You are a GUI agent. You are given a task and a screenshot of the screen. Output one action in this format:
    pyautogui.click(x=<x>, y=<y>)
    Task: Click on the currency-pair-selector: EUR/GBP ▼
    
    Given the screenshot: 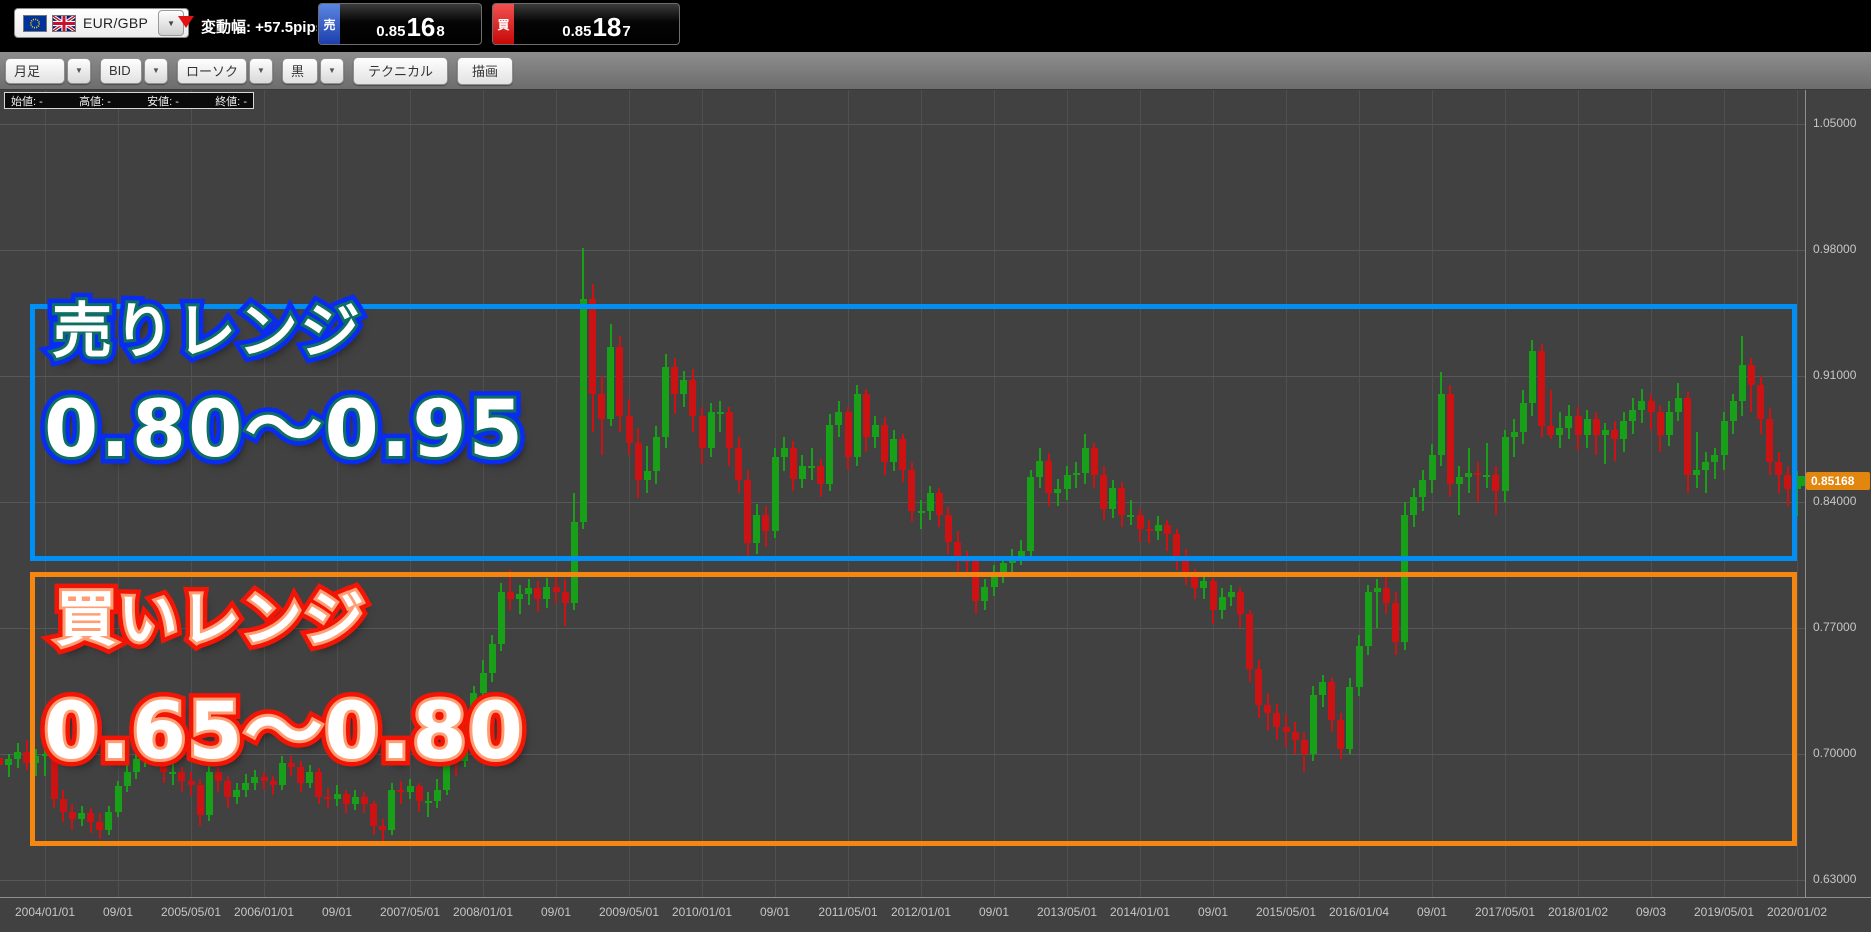 What is the action you would take?
    pyautogui.click(x=102, y=23)
    